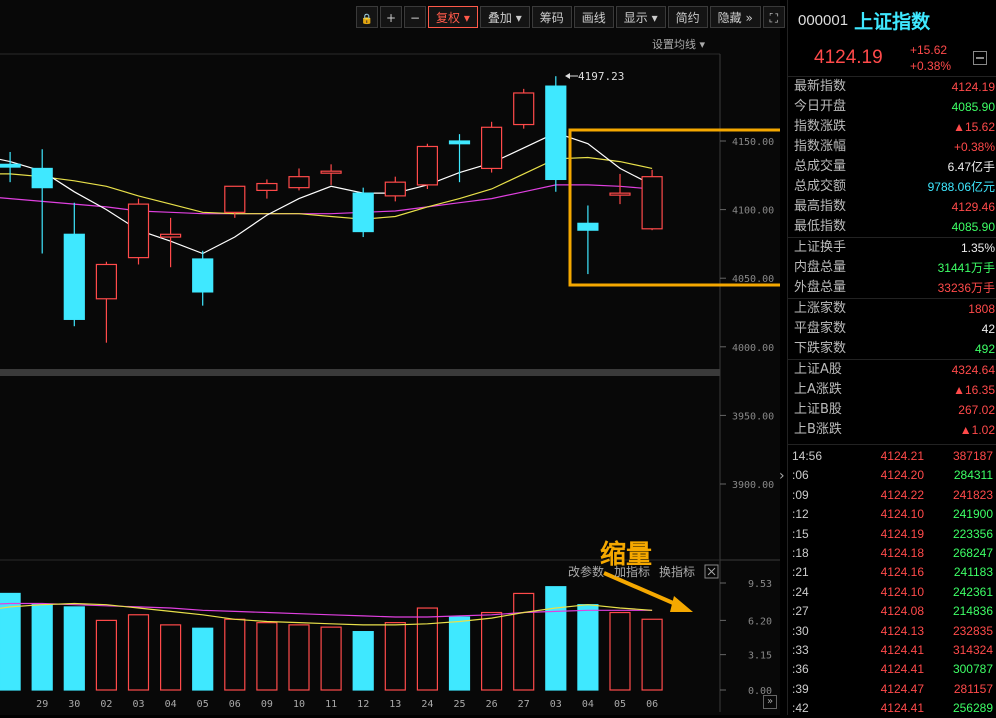 The height and width of the screenshot is (718, 996). I want to click on stat-row: 最新指数 4124.19, so click(892, 87).